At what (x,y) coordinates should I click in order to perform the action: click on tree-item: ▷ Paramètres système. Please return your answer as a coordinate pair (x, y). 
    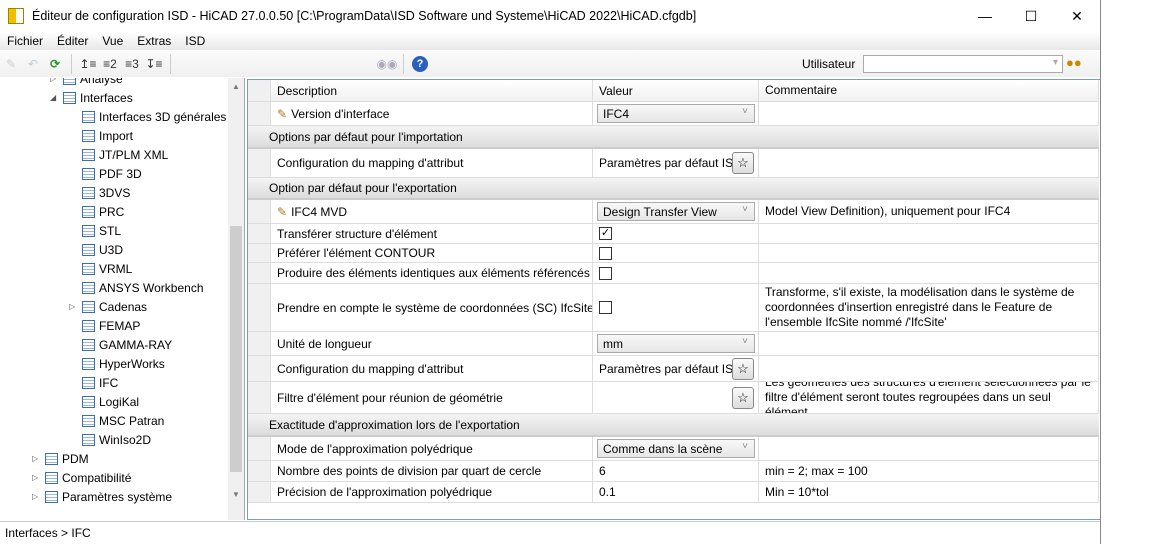
    Looking at the image, I should click on (102, 496).